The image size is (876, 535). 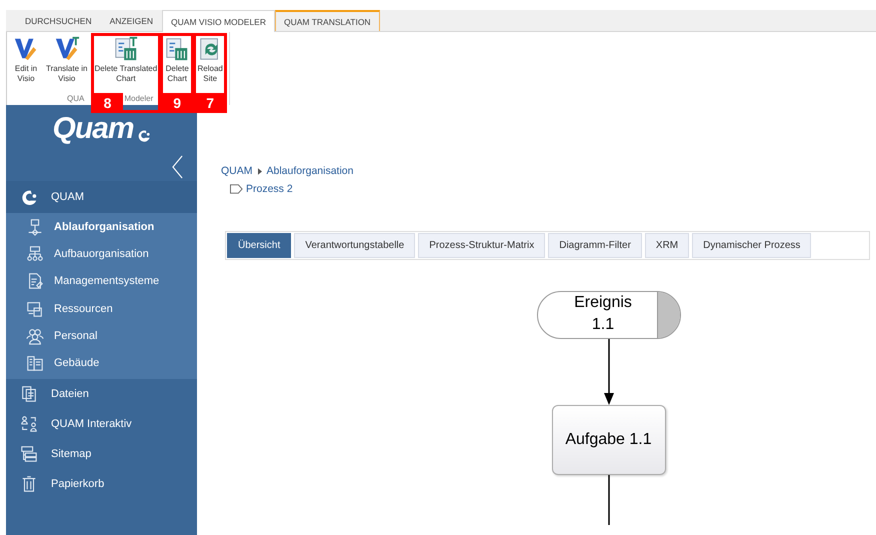 I want to click on arrow, so click(x=608, y=372).